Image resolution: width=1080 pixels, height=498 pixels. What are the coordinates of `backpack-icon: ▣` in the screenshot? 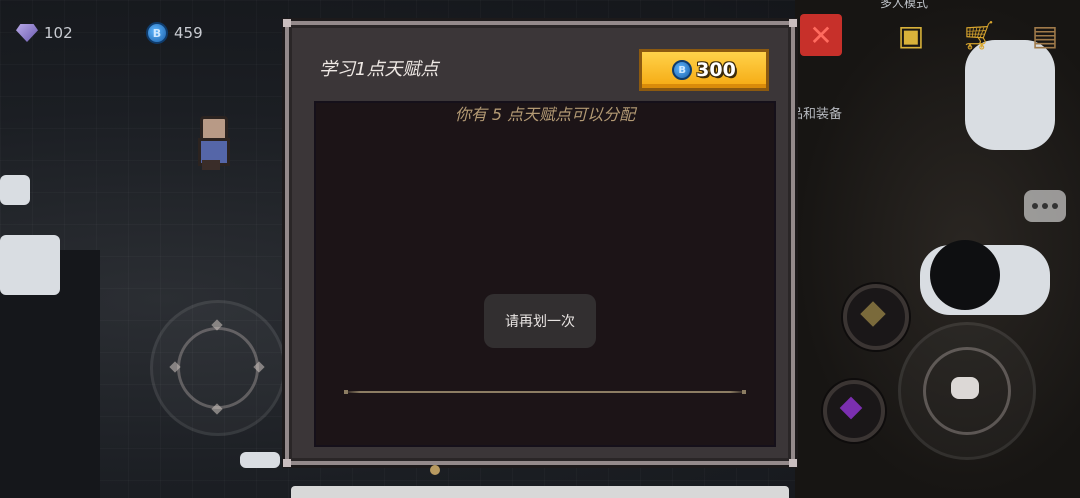 It's located at (911, 35).